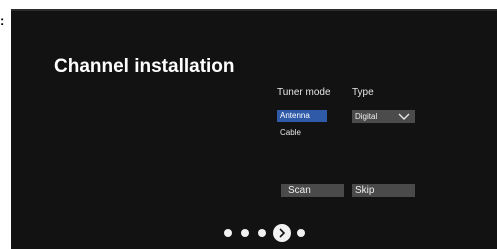  What do you see at coordinates (312, 190) in the screenshot?
I see `scan-button: Scan` at bounding box center [312, 190].